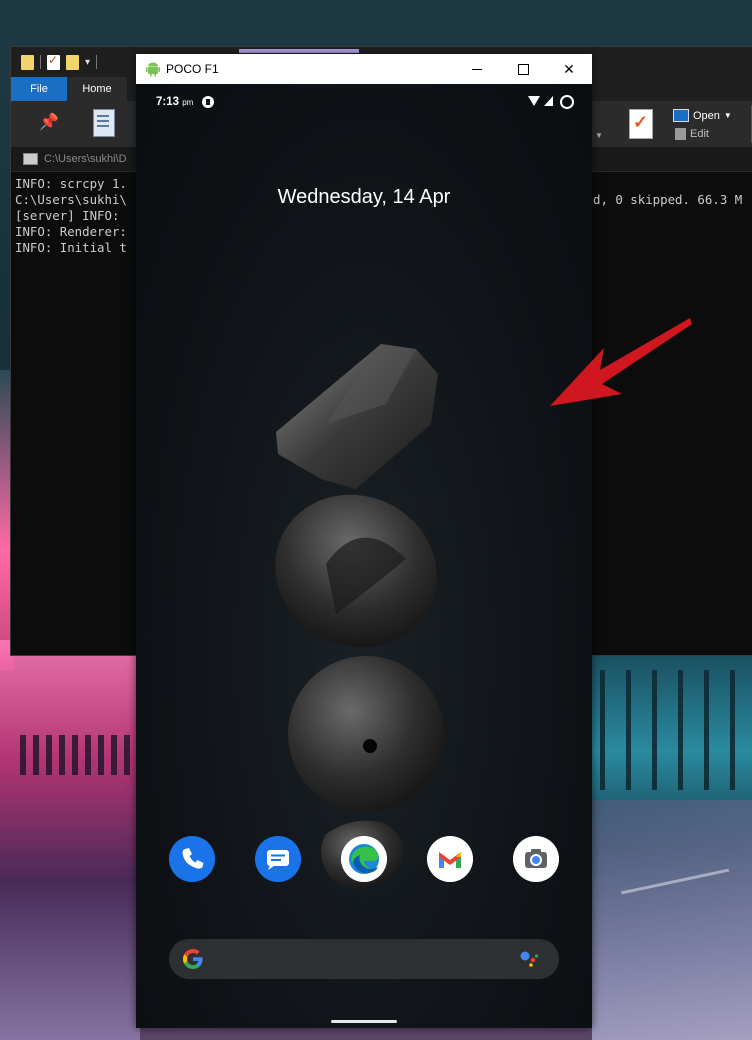  Describe the element at coordinates (364, 197) in the screenshot. I see `date-widget: Wednesday, 14 Apr` at that location.